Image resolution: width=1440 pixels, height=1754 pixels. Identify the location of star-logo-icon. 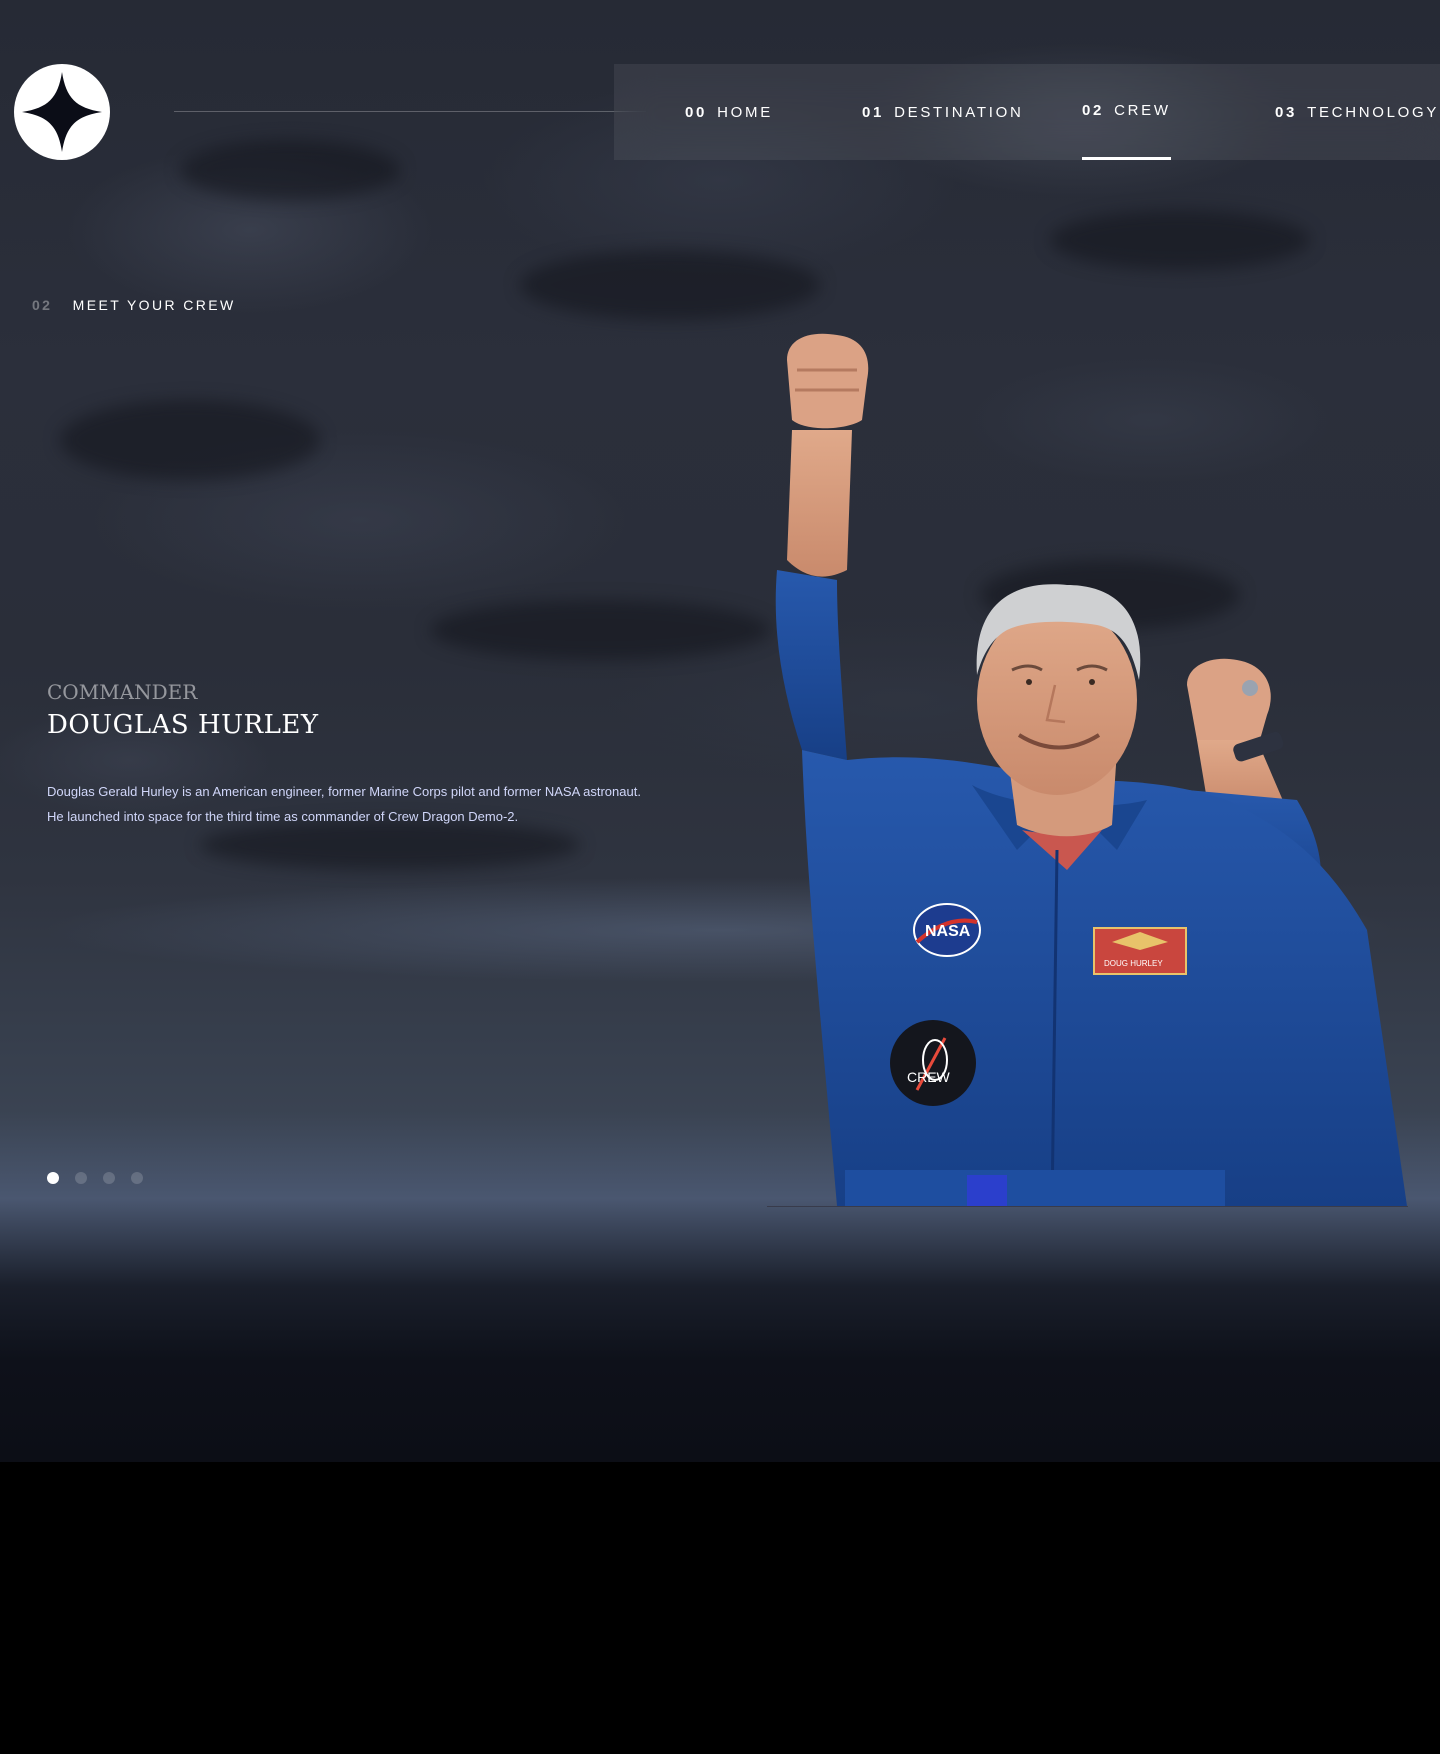
(62, 112).